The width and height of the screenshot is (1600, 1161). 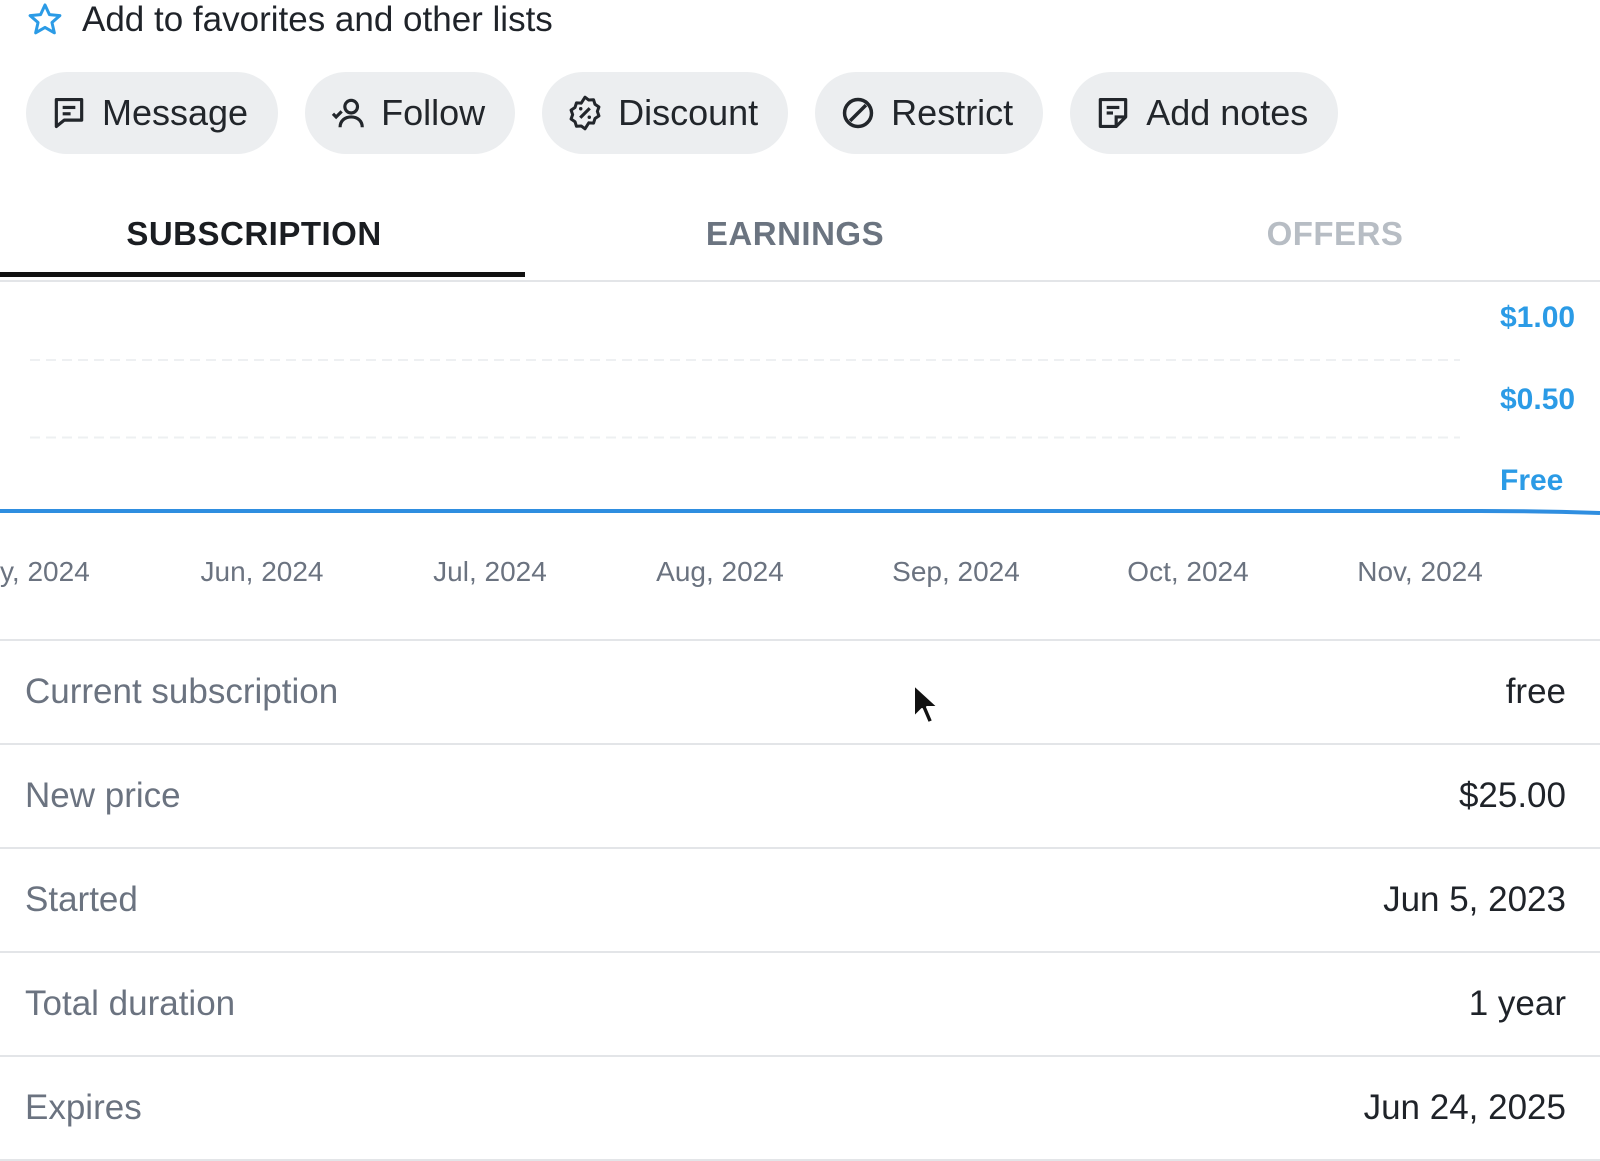 What do you see at coordinates (1537, 399) in the screenshot?
I see `y-tick-label: $0.50` at bounding box center [1537, 399].